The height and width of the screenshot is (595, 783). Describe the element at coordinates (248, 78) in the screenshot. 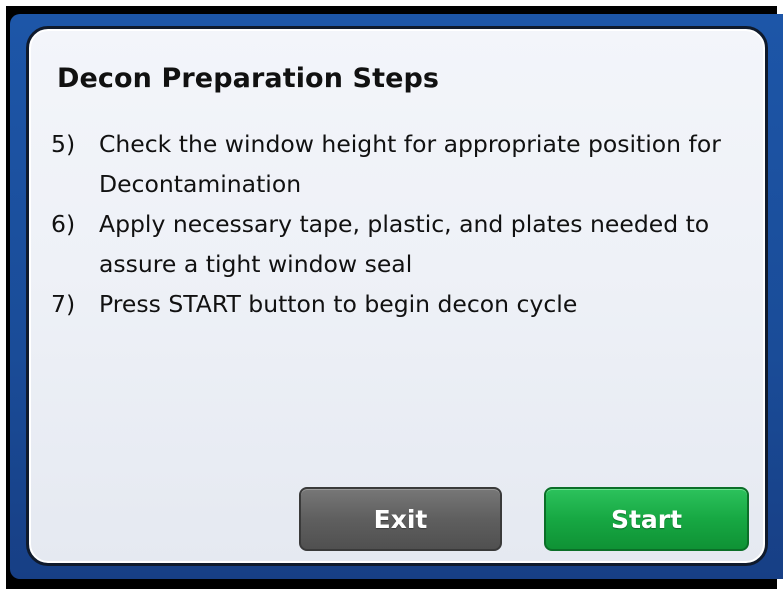

I see `dialog-title: Decon Preparation Steps` at that location.